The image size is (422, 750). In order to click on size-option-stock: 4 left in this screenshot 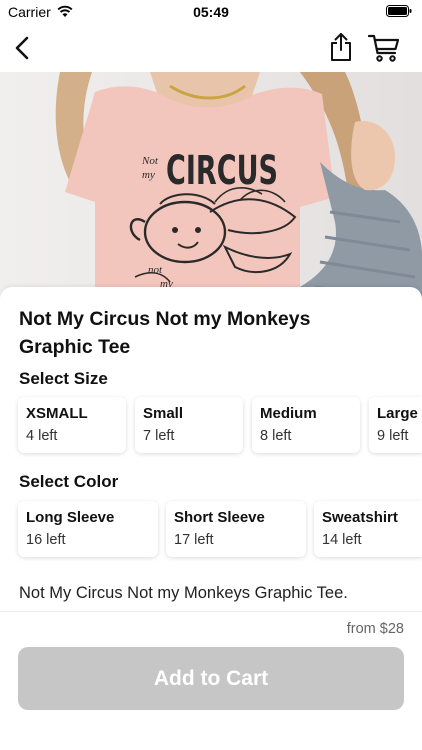, I will do `click(42, 436)`.